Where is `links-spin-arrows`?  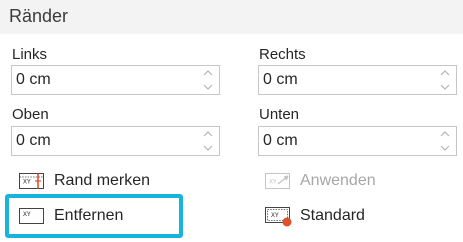 links-spin-arrows is located at coordinates (208, 80).